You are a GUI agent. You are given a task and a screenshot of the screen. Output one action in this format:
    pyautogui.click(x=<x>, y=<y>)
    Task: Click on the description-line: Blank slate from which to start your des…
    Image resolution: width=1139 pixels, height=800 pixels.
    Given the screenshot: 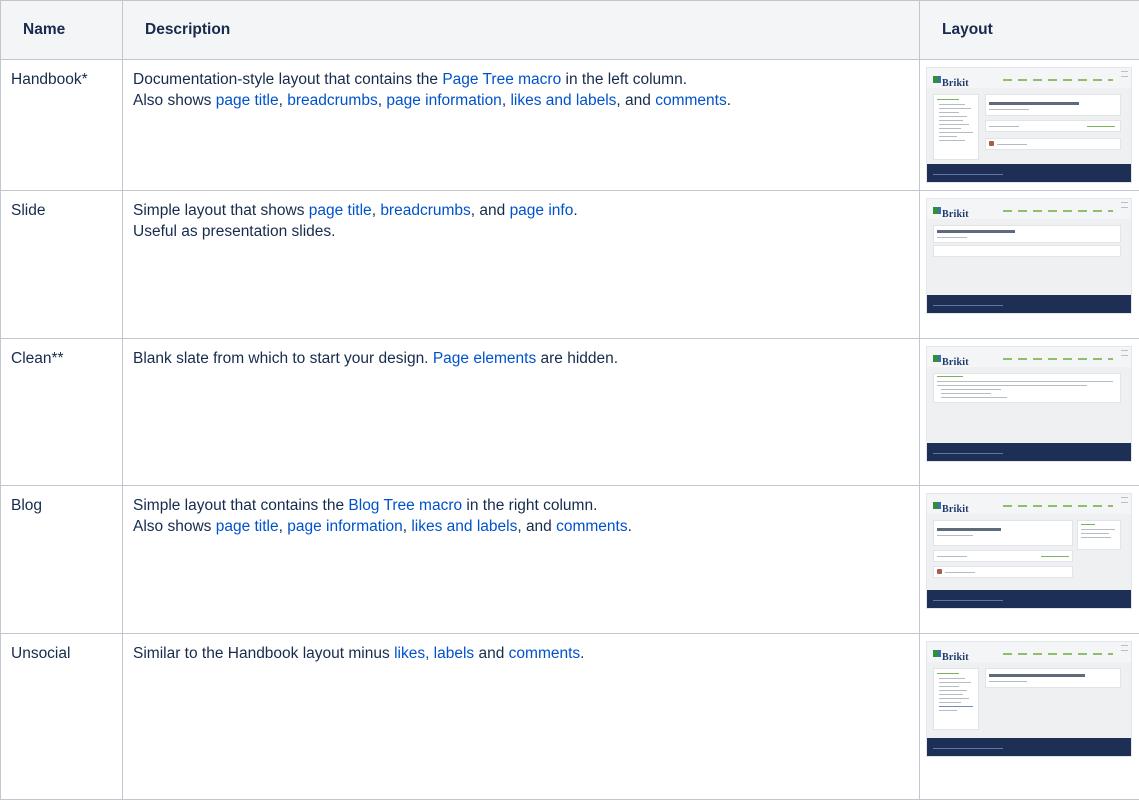 What is the action you would take?
    pyautogui.click(x=521, y=358)
    